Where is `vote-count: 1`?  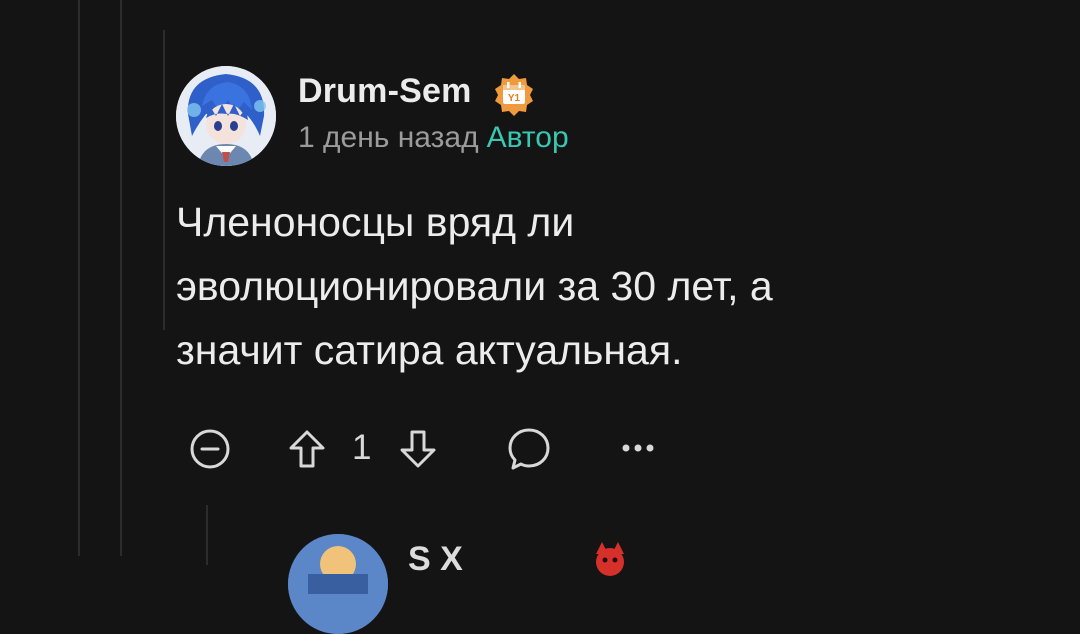 vote-count: 1 is located at coordinates (362, 447).